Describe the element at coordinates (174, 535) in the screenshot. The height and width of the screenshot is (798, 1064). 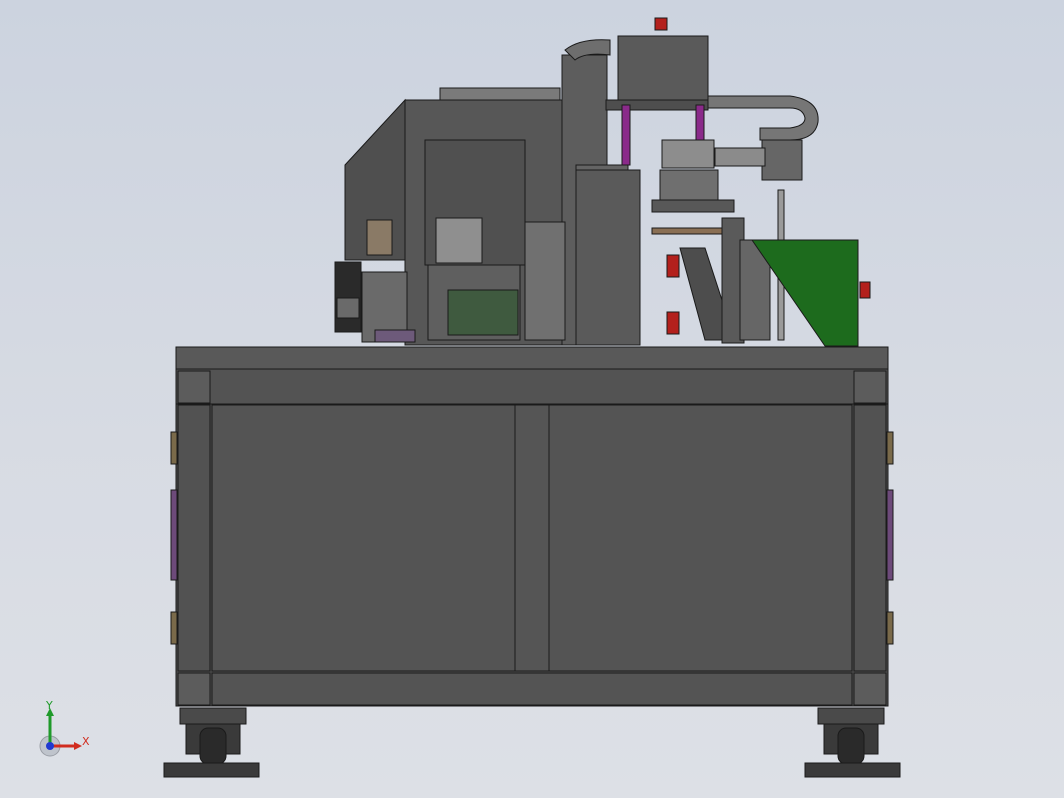
I see `left-handle` at that location.